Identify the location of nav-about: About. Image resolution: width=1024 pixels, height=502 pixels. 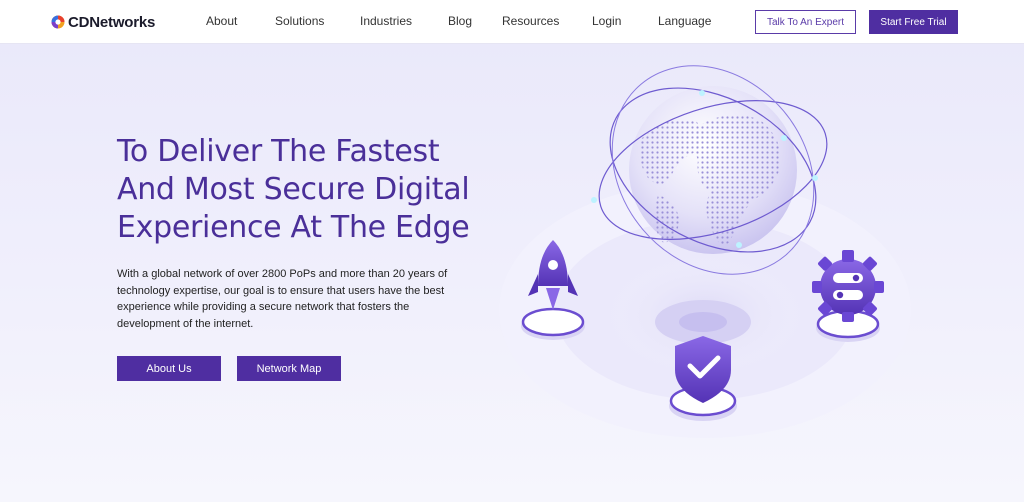
(221, 21).